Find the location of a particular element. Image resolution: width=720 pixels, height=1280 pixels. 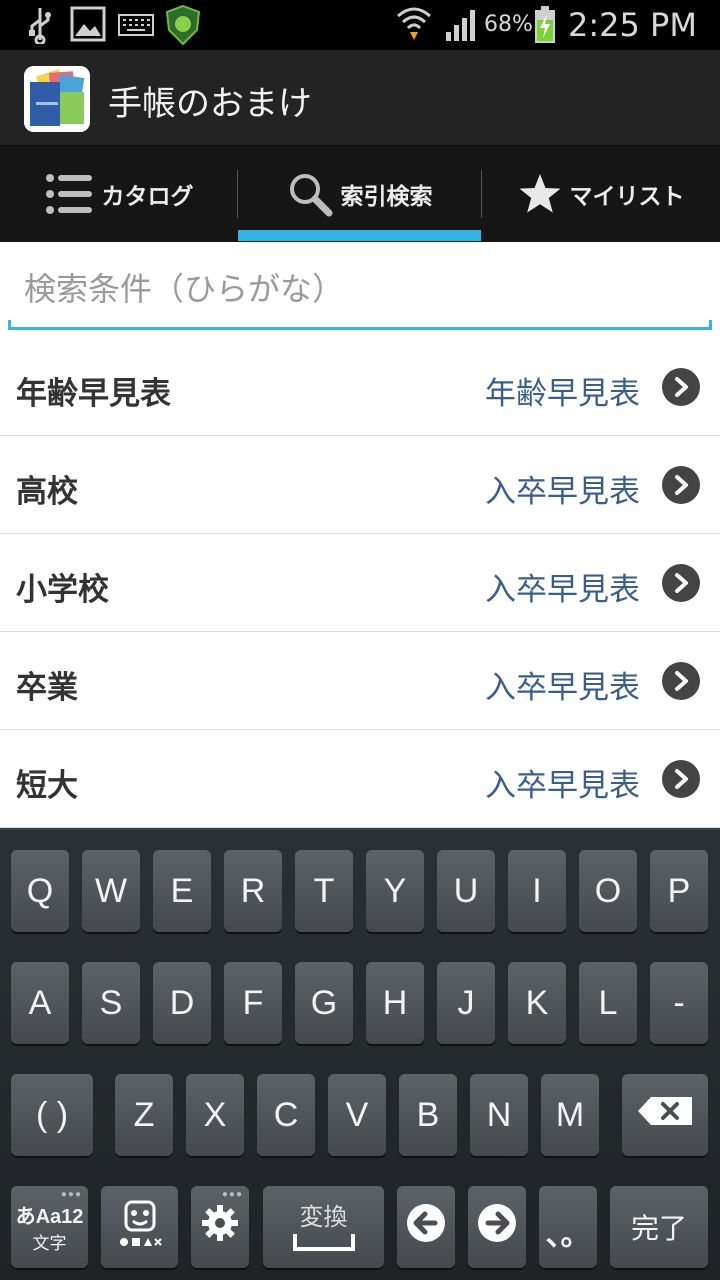

gallery-icon is located at coordinates (88, 26).